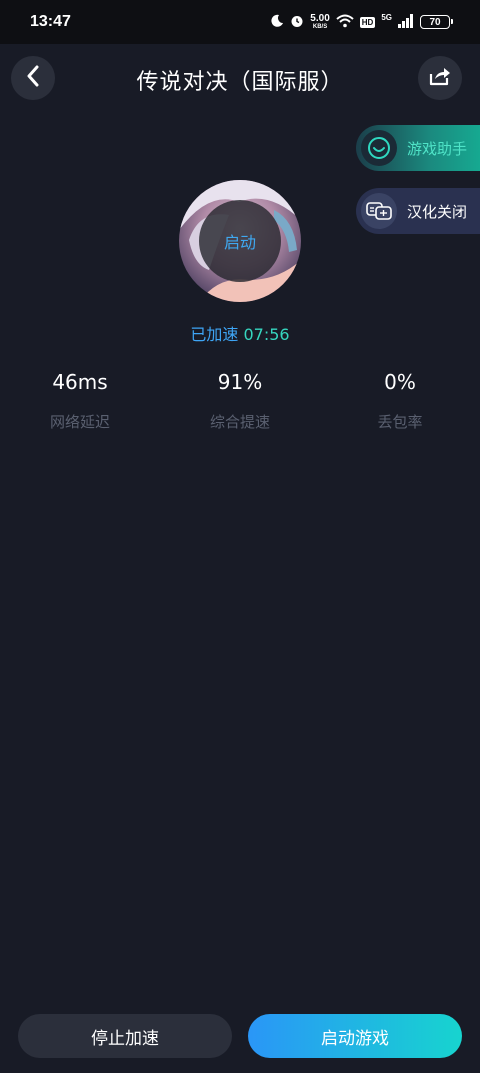 The height and width of the screenshot is (1073, 480). What do you see at coordinates (320, 18) in the screenshot?
I see `network-speed-value: 5.00` at bounding box center [320, 18].